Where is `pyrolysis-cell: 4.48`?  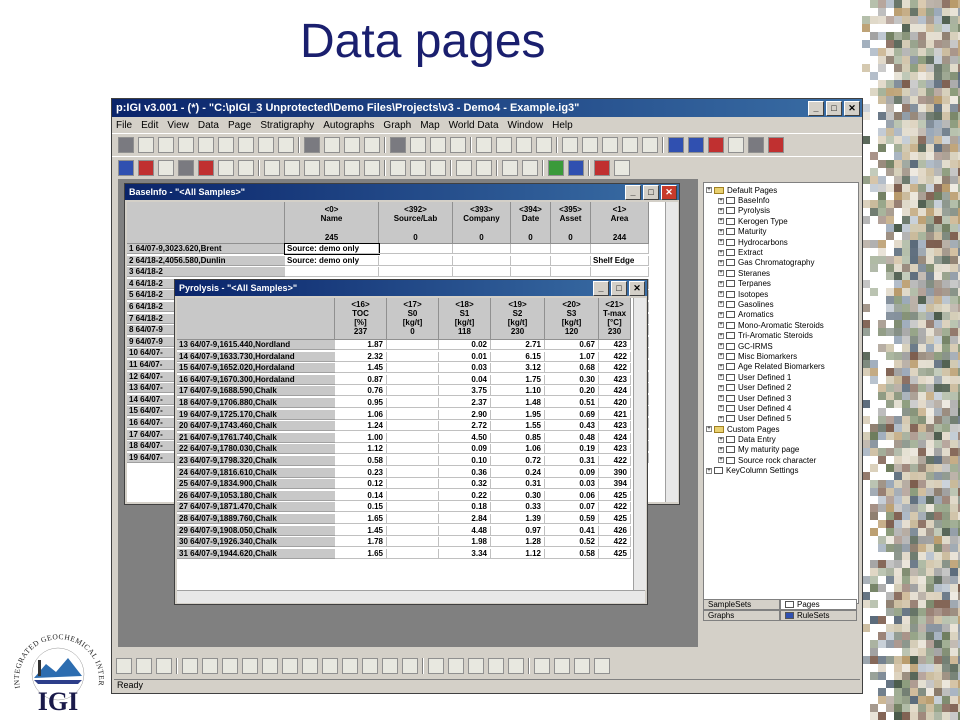 pyrolysis-cell: 4.48 is located at coordinates (465, 530).